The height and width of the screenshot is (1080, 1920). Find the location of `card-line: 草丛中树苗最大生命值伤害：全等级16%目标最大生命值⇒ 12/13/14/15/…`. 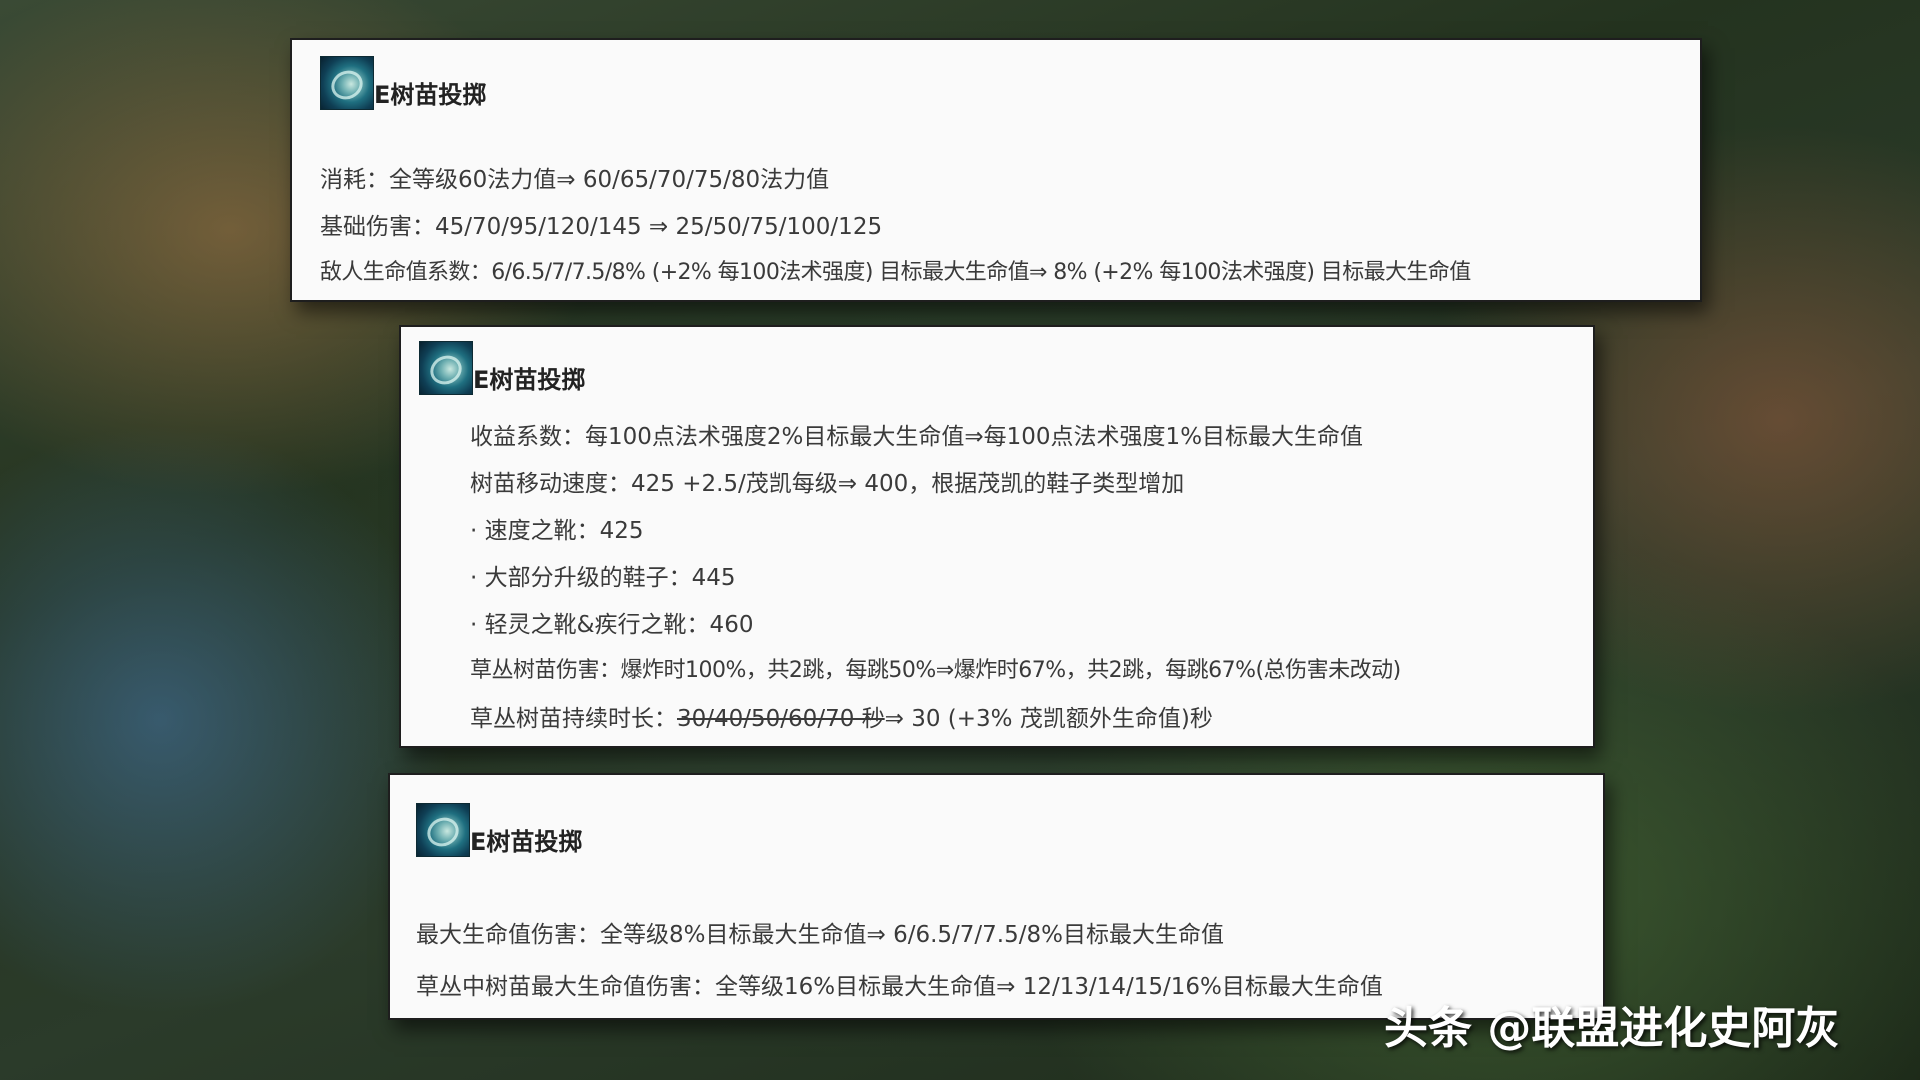

card-line: 草丛中树苗最大生命值伤害：全等级16%目标最大生命值⇒ 12/13/14/15/… is located at coordinates (899, 987).